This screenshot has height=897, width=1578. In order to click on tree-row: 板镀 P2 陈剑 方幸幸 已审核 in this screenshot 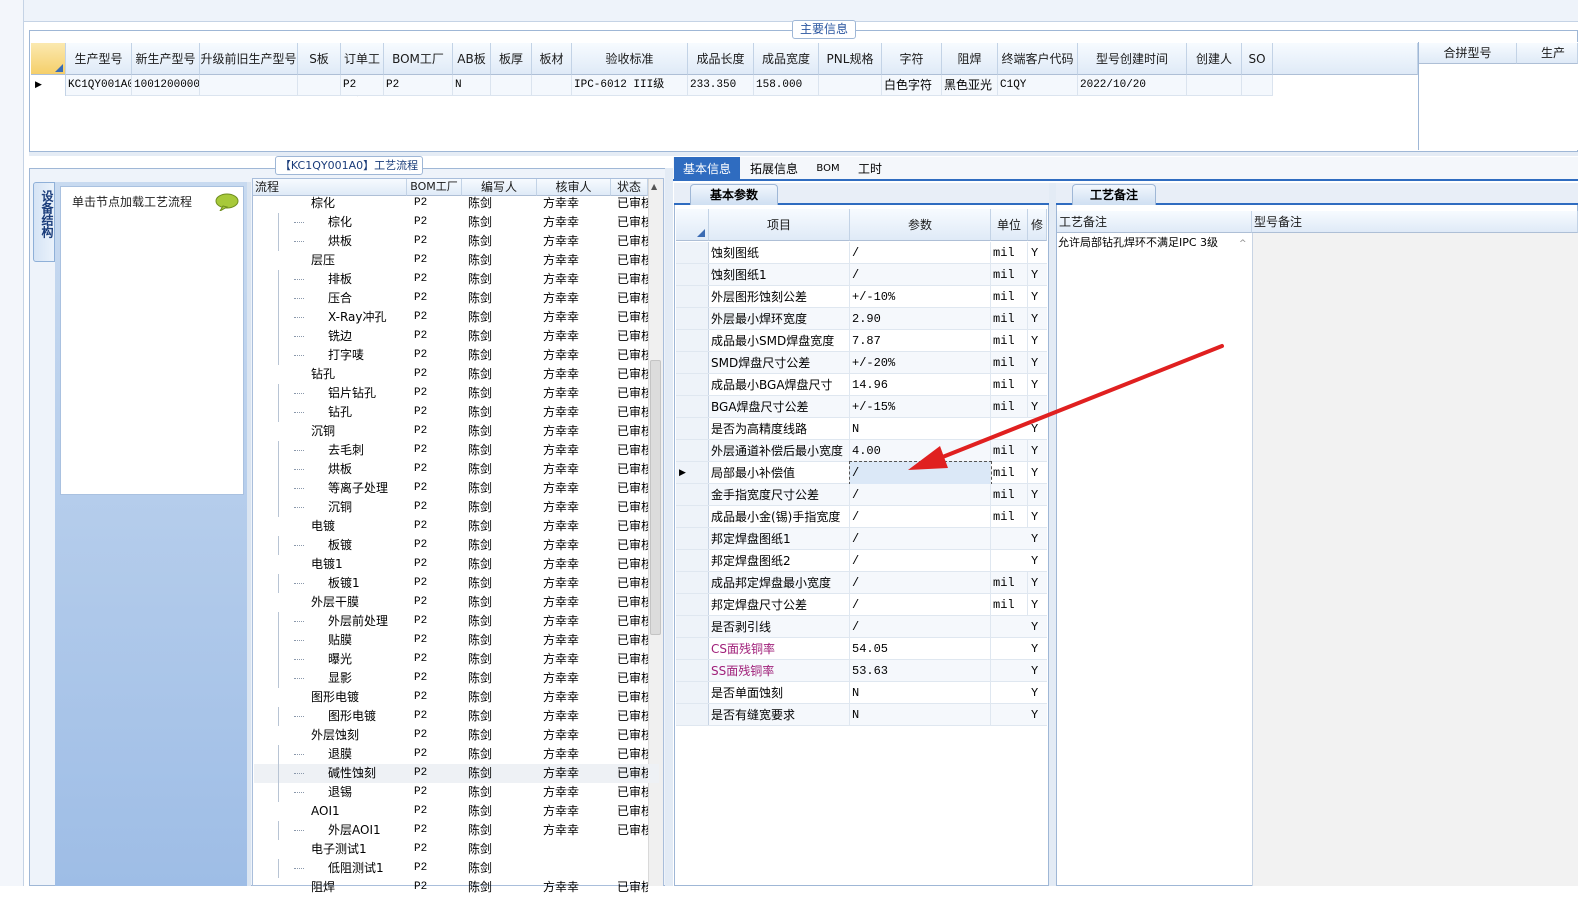, I will do `click(456, 545)`.